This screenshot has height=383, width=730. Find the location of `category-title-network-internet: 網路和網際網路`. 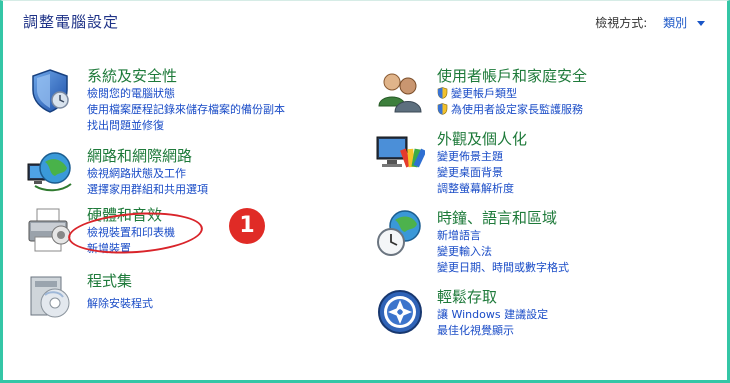

category-title-network-internet: 網路和網際網路 is located at coordinates (139, 155).